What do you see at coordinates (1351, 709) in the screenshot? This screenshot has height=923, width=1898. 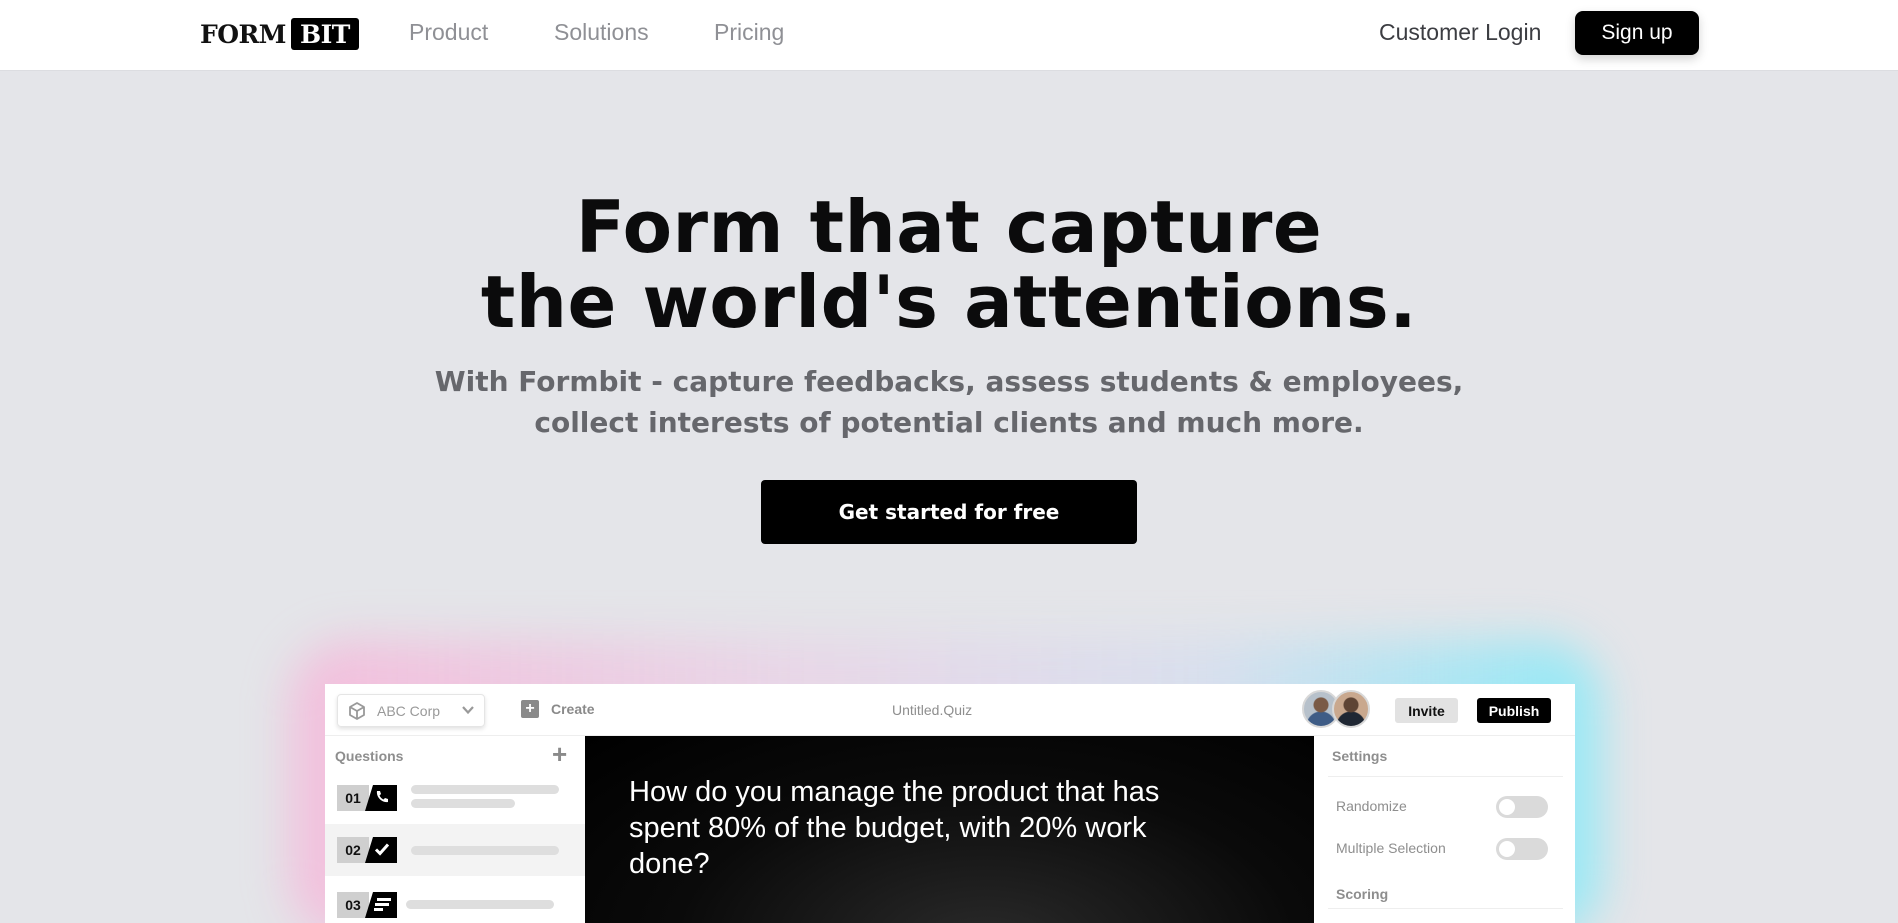 I see `avatar` at bounding box center [1351, 709].